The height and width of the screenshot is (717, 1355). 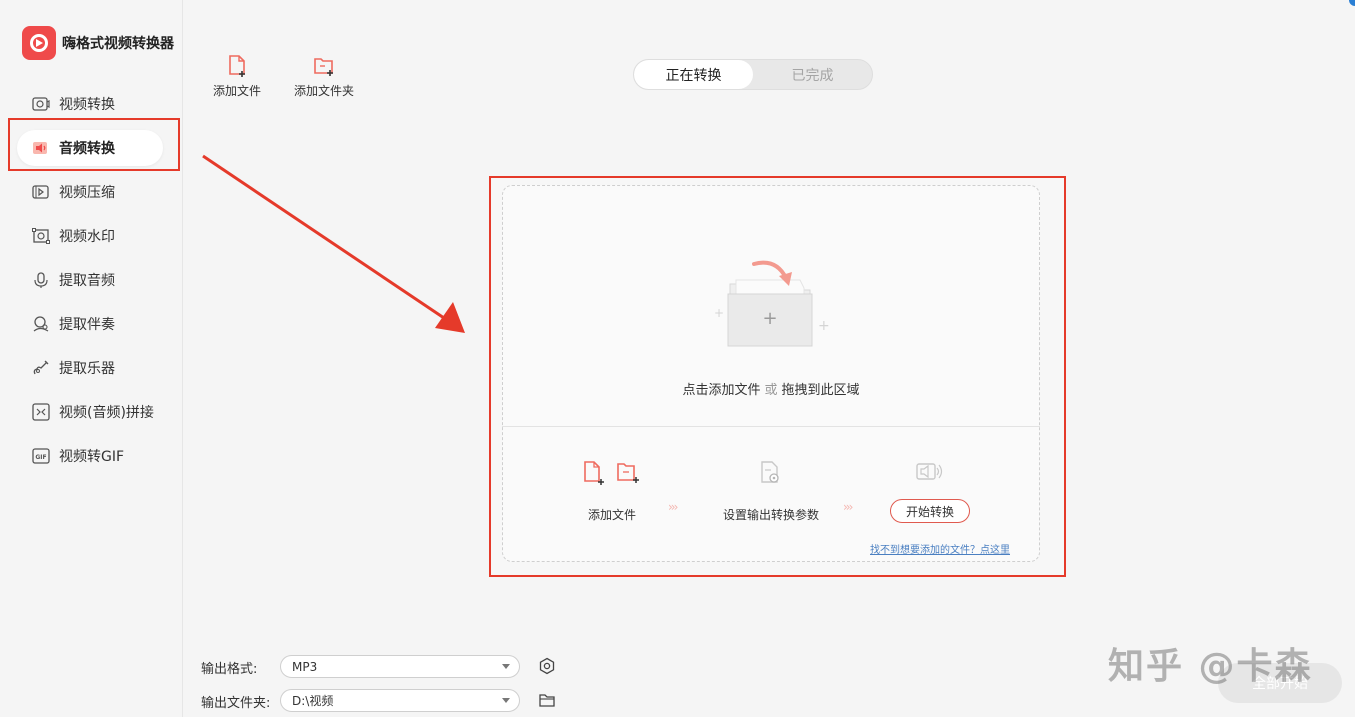 I want to click on sidebar-item-extract-audio: 提取音频, so click(x=91, y=280).